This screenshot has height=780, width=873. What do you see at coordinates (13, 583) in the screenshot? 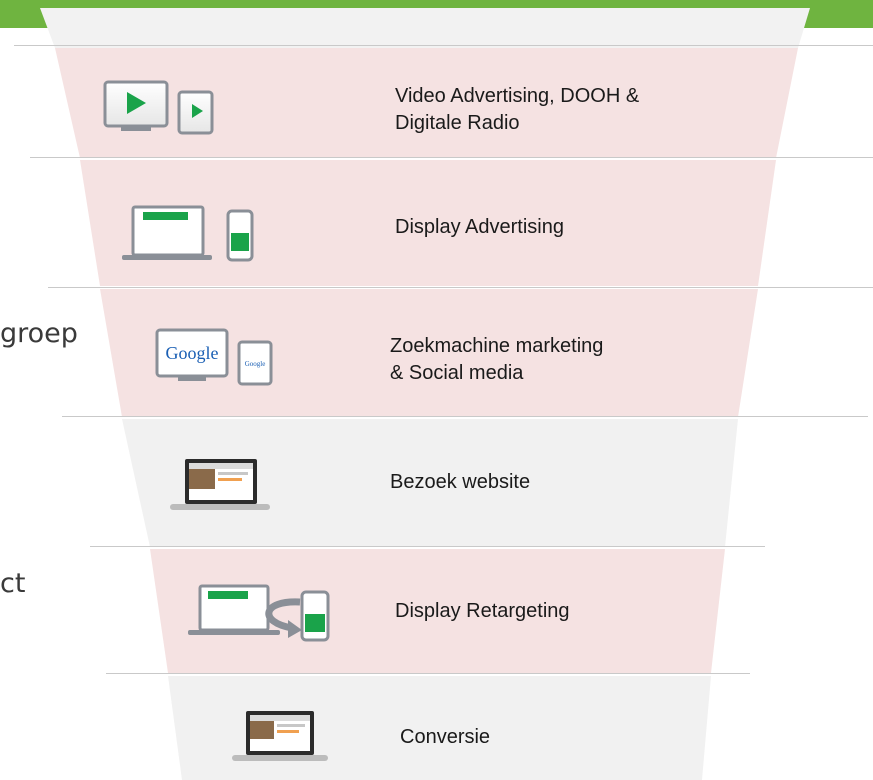
I see `side-text-ct: ct` at bounding box center [13, 583].